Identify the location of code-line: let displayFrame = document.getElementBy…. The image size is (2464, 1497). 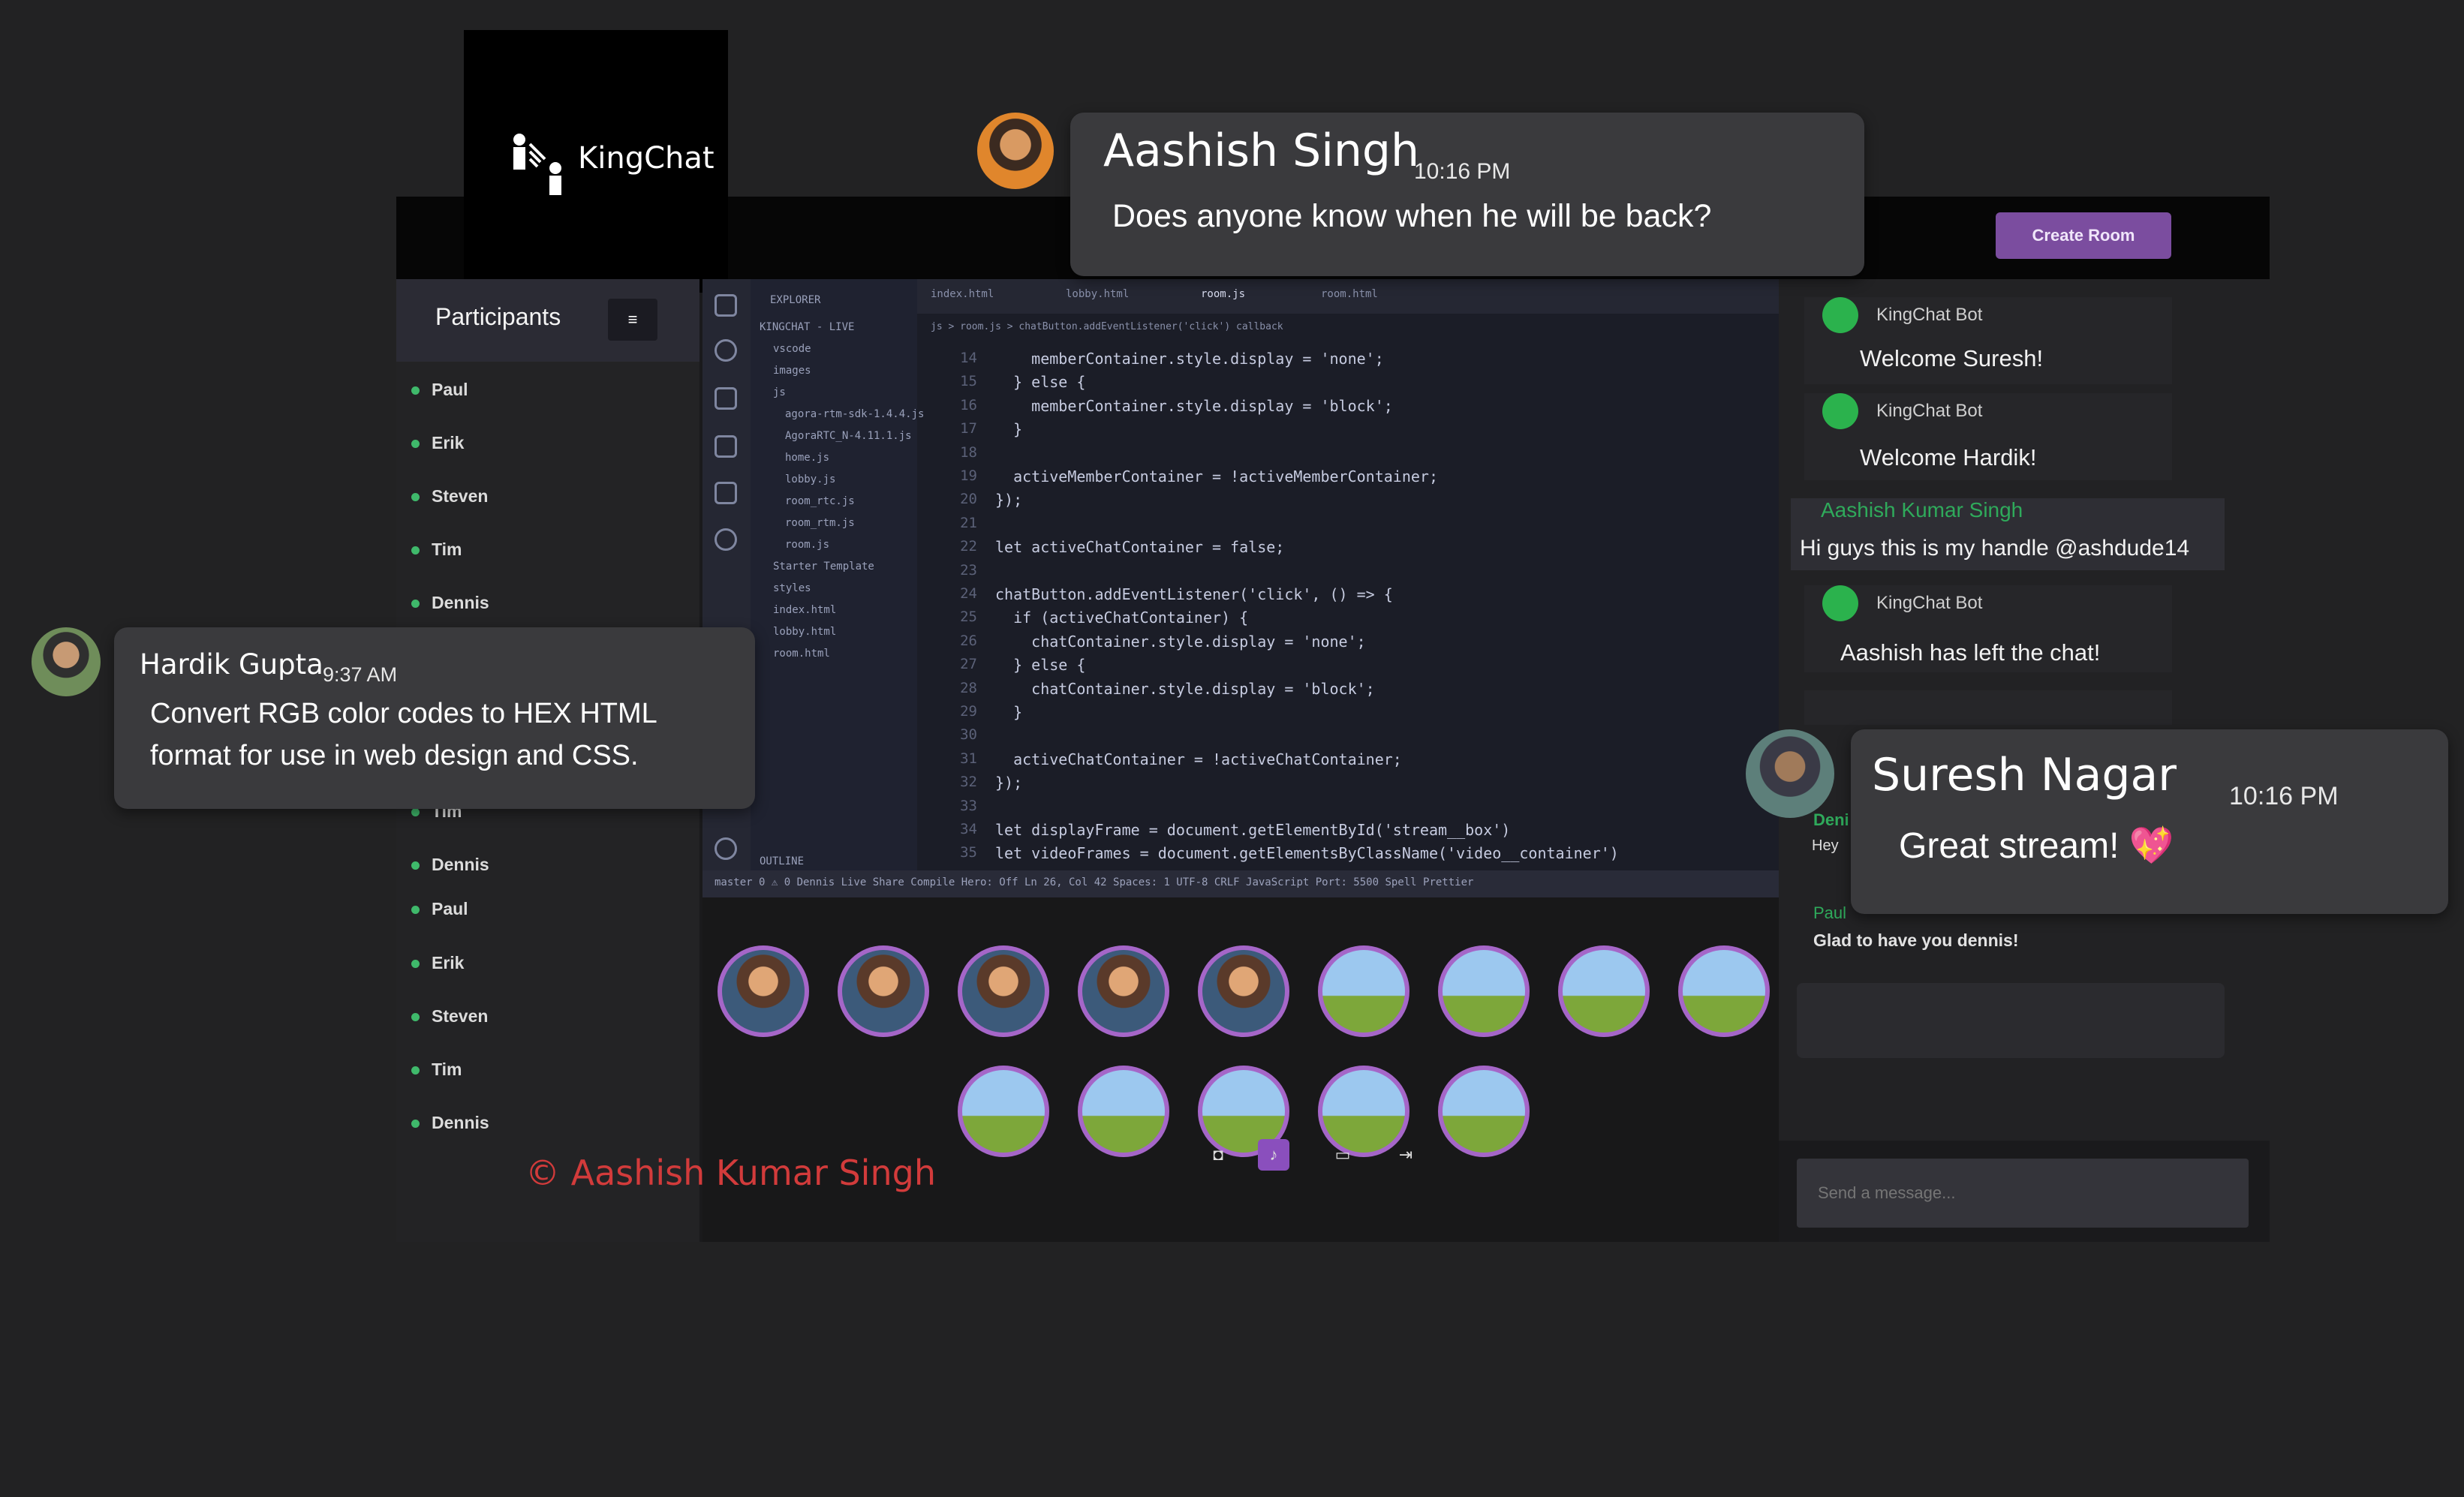
(1252, 830).